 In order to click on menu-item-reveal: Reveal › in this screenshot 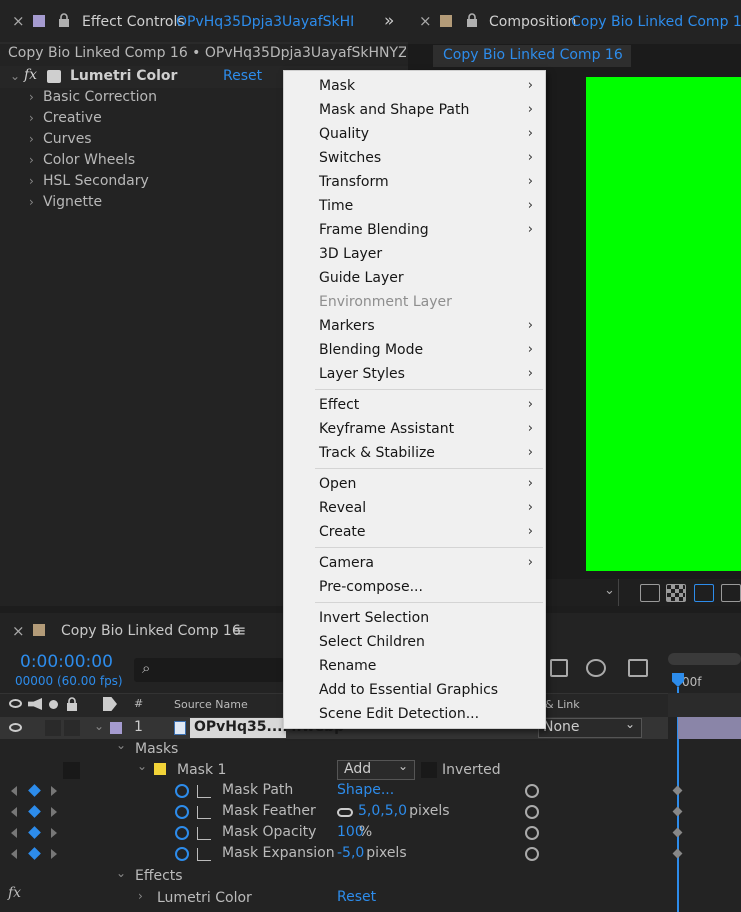, I will do `click(414, 508)`.